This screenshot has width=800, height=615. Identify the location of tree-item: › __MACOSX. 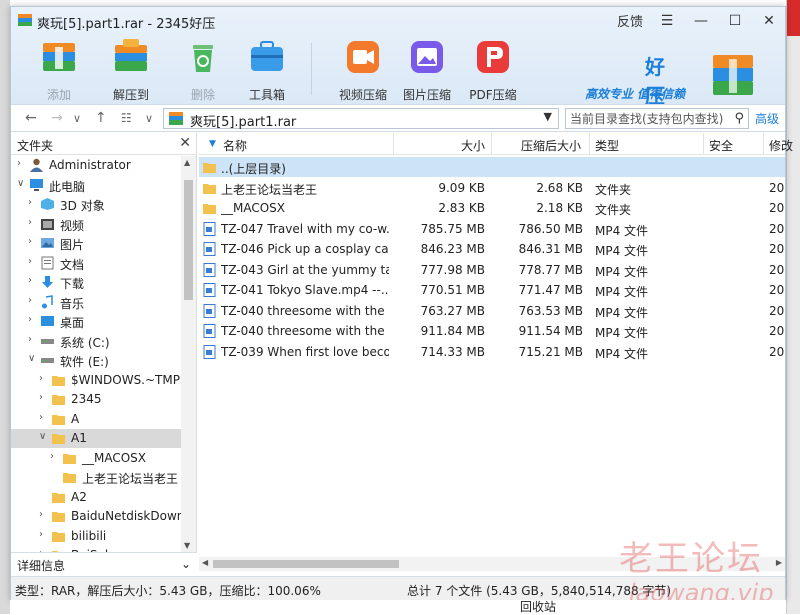
(96, 458).